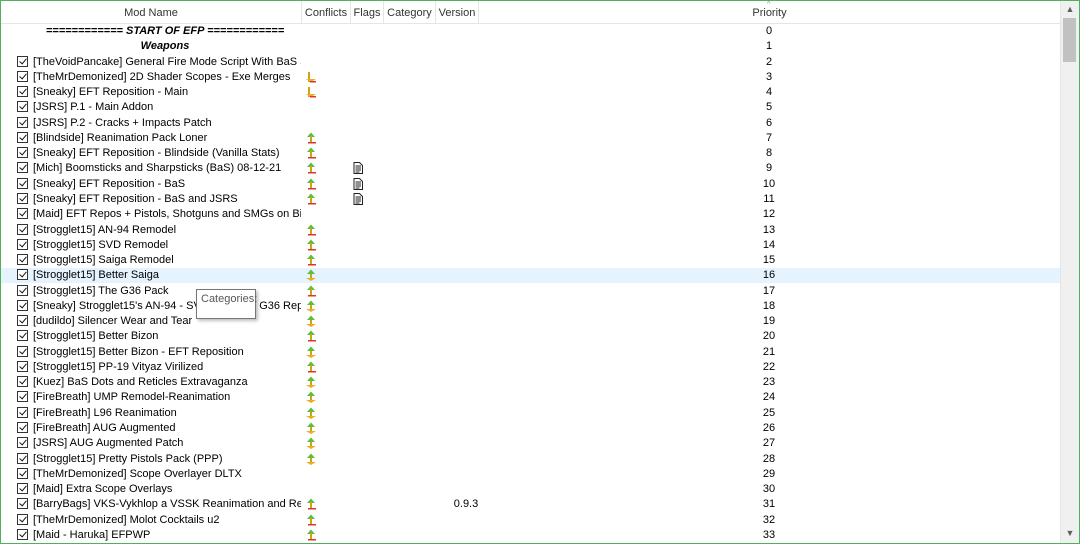 Image resolution: width=1080 pixels, height=544 pixels. What do you see at coordinates (530, 107) in the screenshot?
I see `mod-row: [JSRS] P.1 - Main Addon 5` at bounding box center [530, 107].